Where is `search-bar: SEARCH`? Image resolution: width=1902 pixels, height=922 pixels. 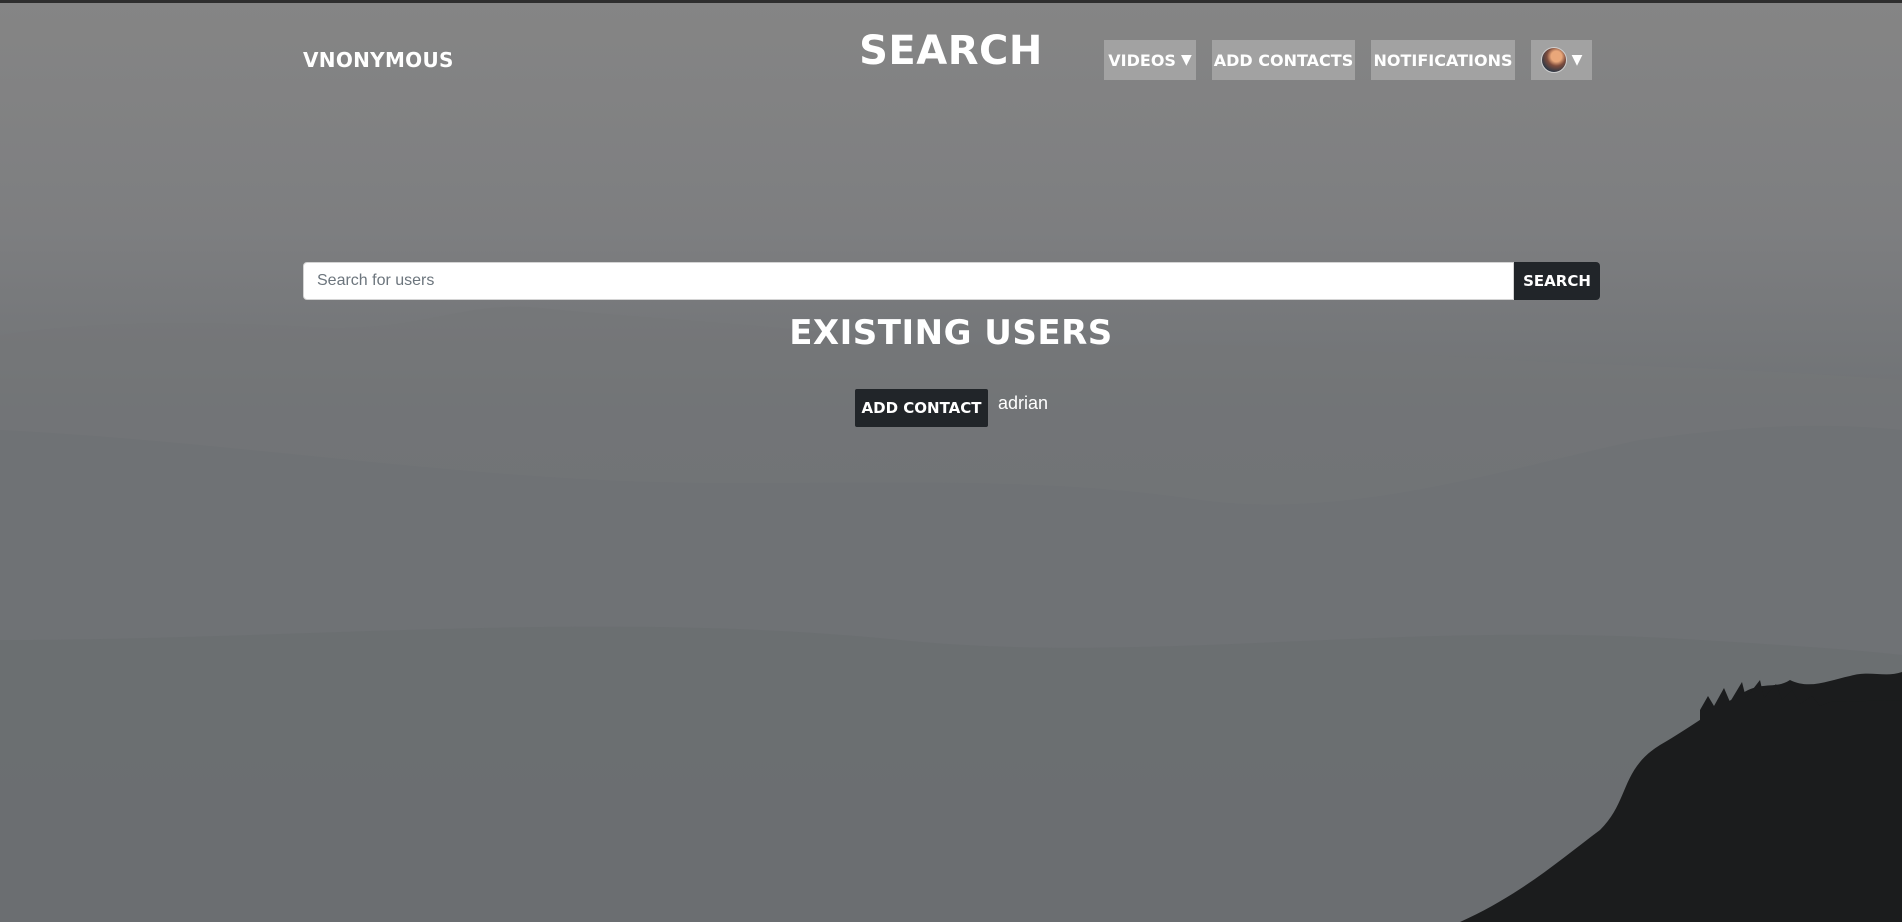 search-bar: SEARCH is located at coordinates (951, 281).